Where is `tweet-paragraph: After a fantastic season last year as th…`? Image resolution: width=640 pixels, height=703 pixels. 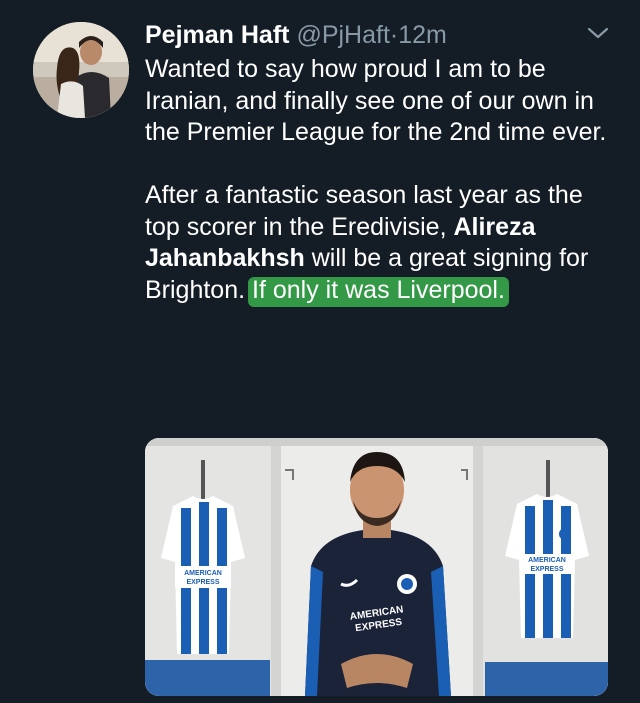 tweet-paragraph: After a fantastic season last year as th… is located at coordinates (380, 243).